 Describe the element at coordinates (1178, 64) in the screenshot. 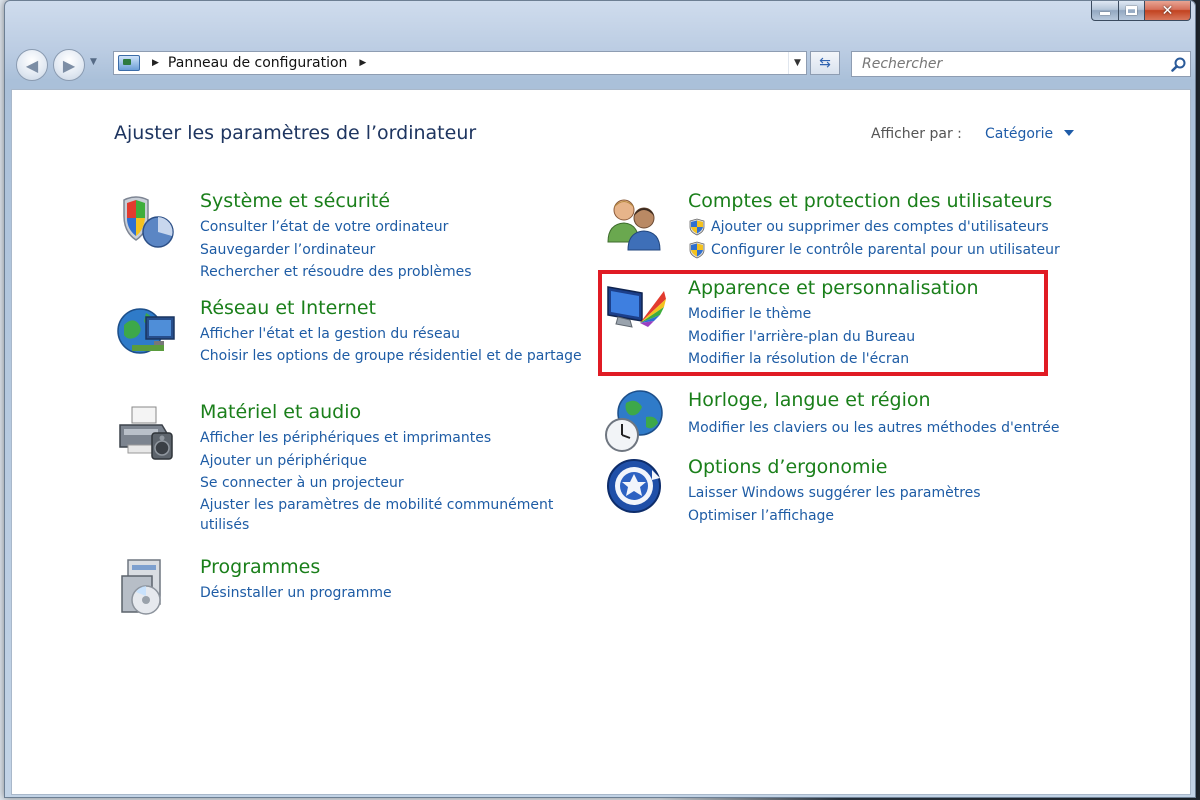

I see `search-icon` at that location.